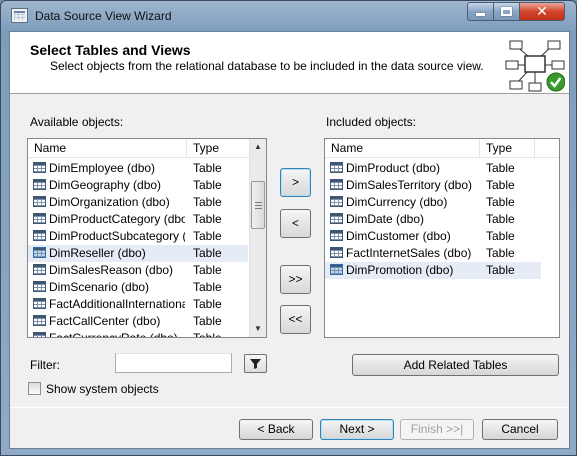 This screenshot has height=456, width=577. I want to click on funnel-icon, so click(255, 364).